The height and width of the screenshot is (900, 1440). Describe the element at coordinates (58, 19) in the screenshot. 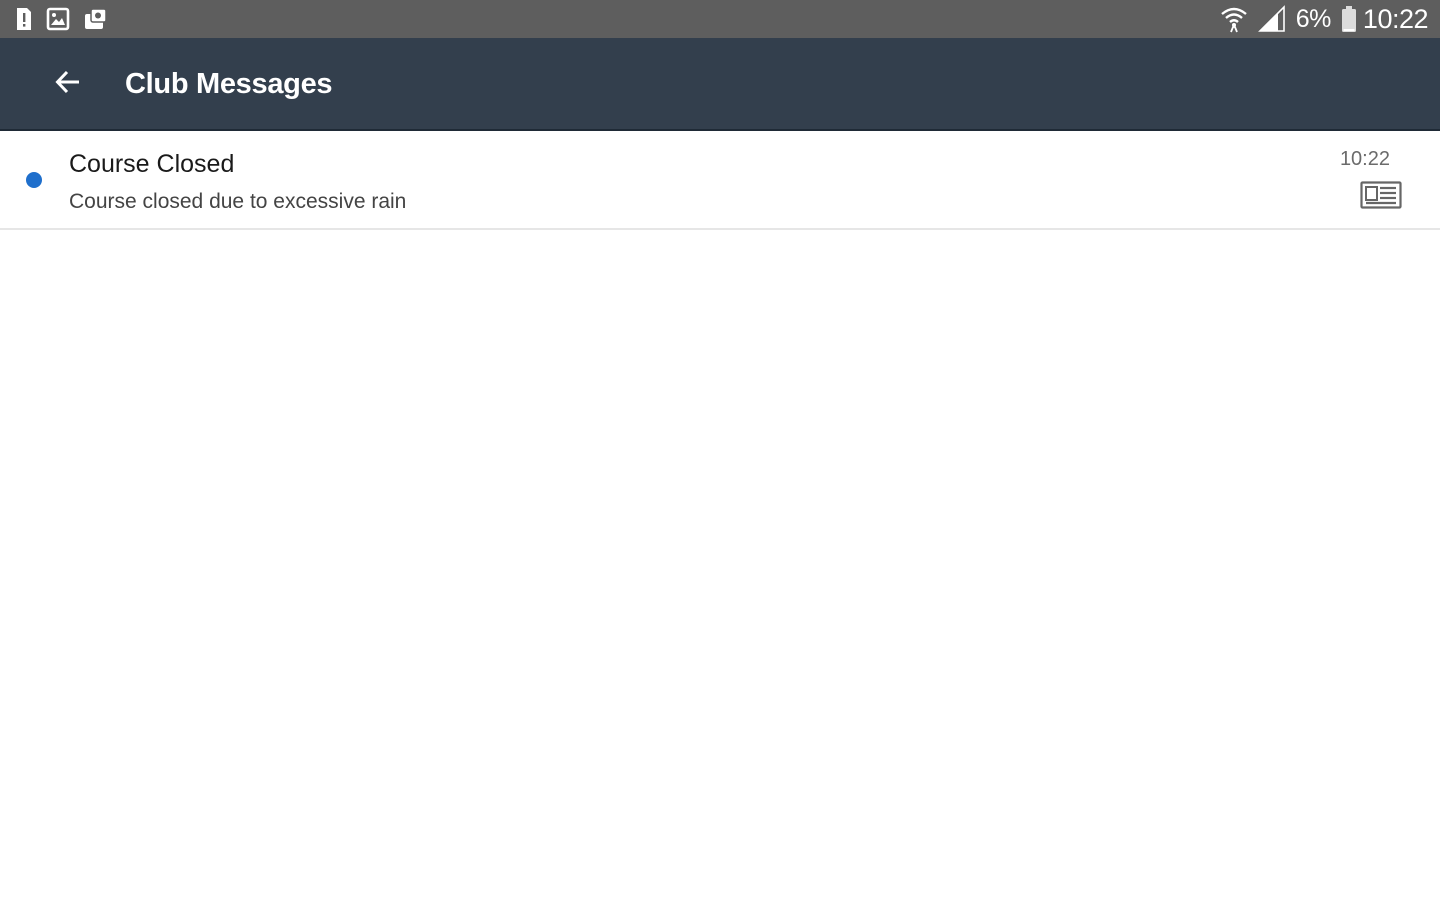

I see `image-notification-icon` at that location.